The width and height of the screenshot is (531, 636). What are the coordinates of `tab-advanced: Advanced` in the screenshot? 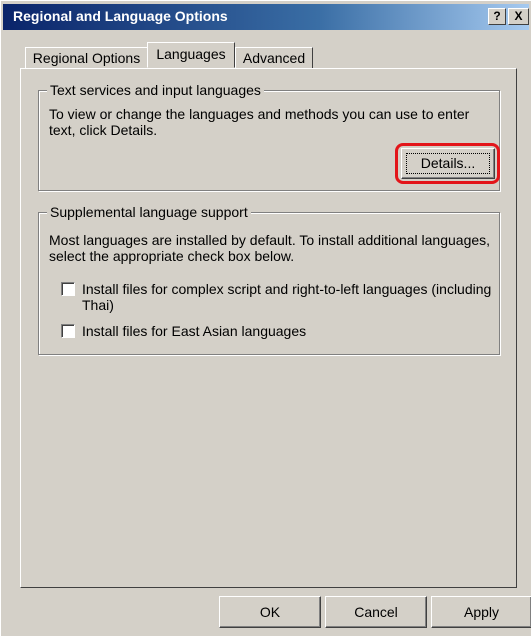 It's located at (274, 58).